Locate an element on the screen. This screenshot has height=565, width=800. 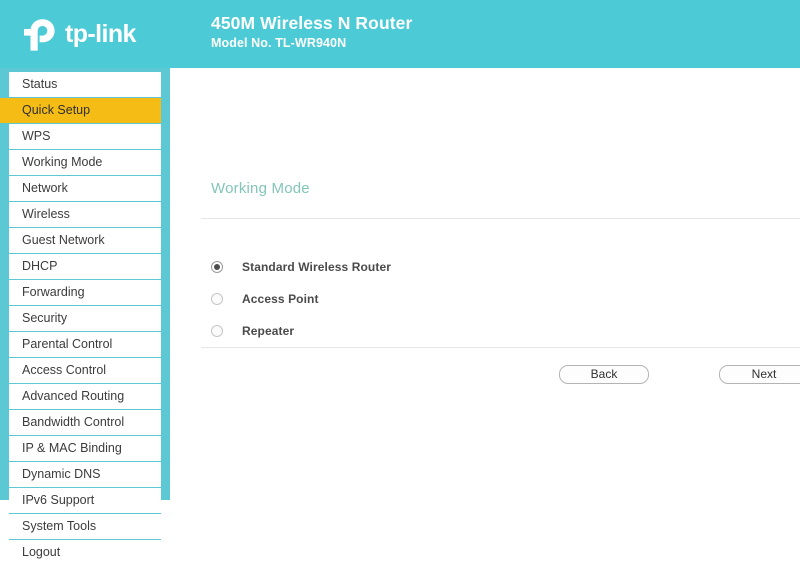
radio-standard-wireless-router is located at coordinates (217, 266).